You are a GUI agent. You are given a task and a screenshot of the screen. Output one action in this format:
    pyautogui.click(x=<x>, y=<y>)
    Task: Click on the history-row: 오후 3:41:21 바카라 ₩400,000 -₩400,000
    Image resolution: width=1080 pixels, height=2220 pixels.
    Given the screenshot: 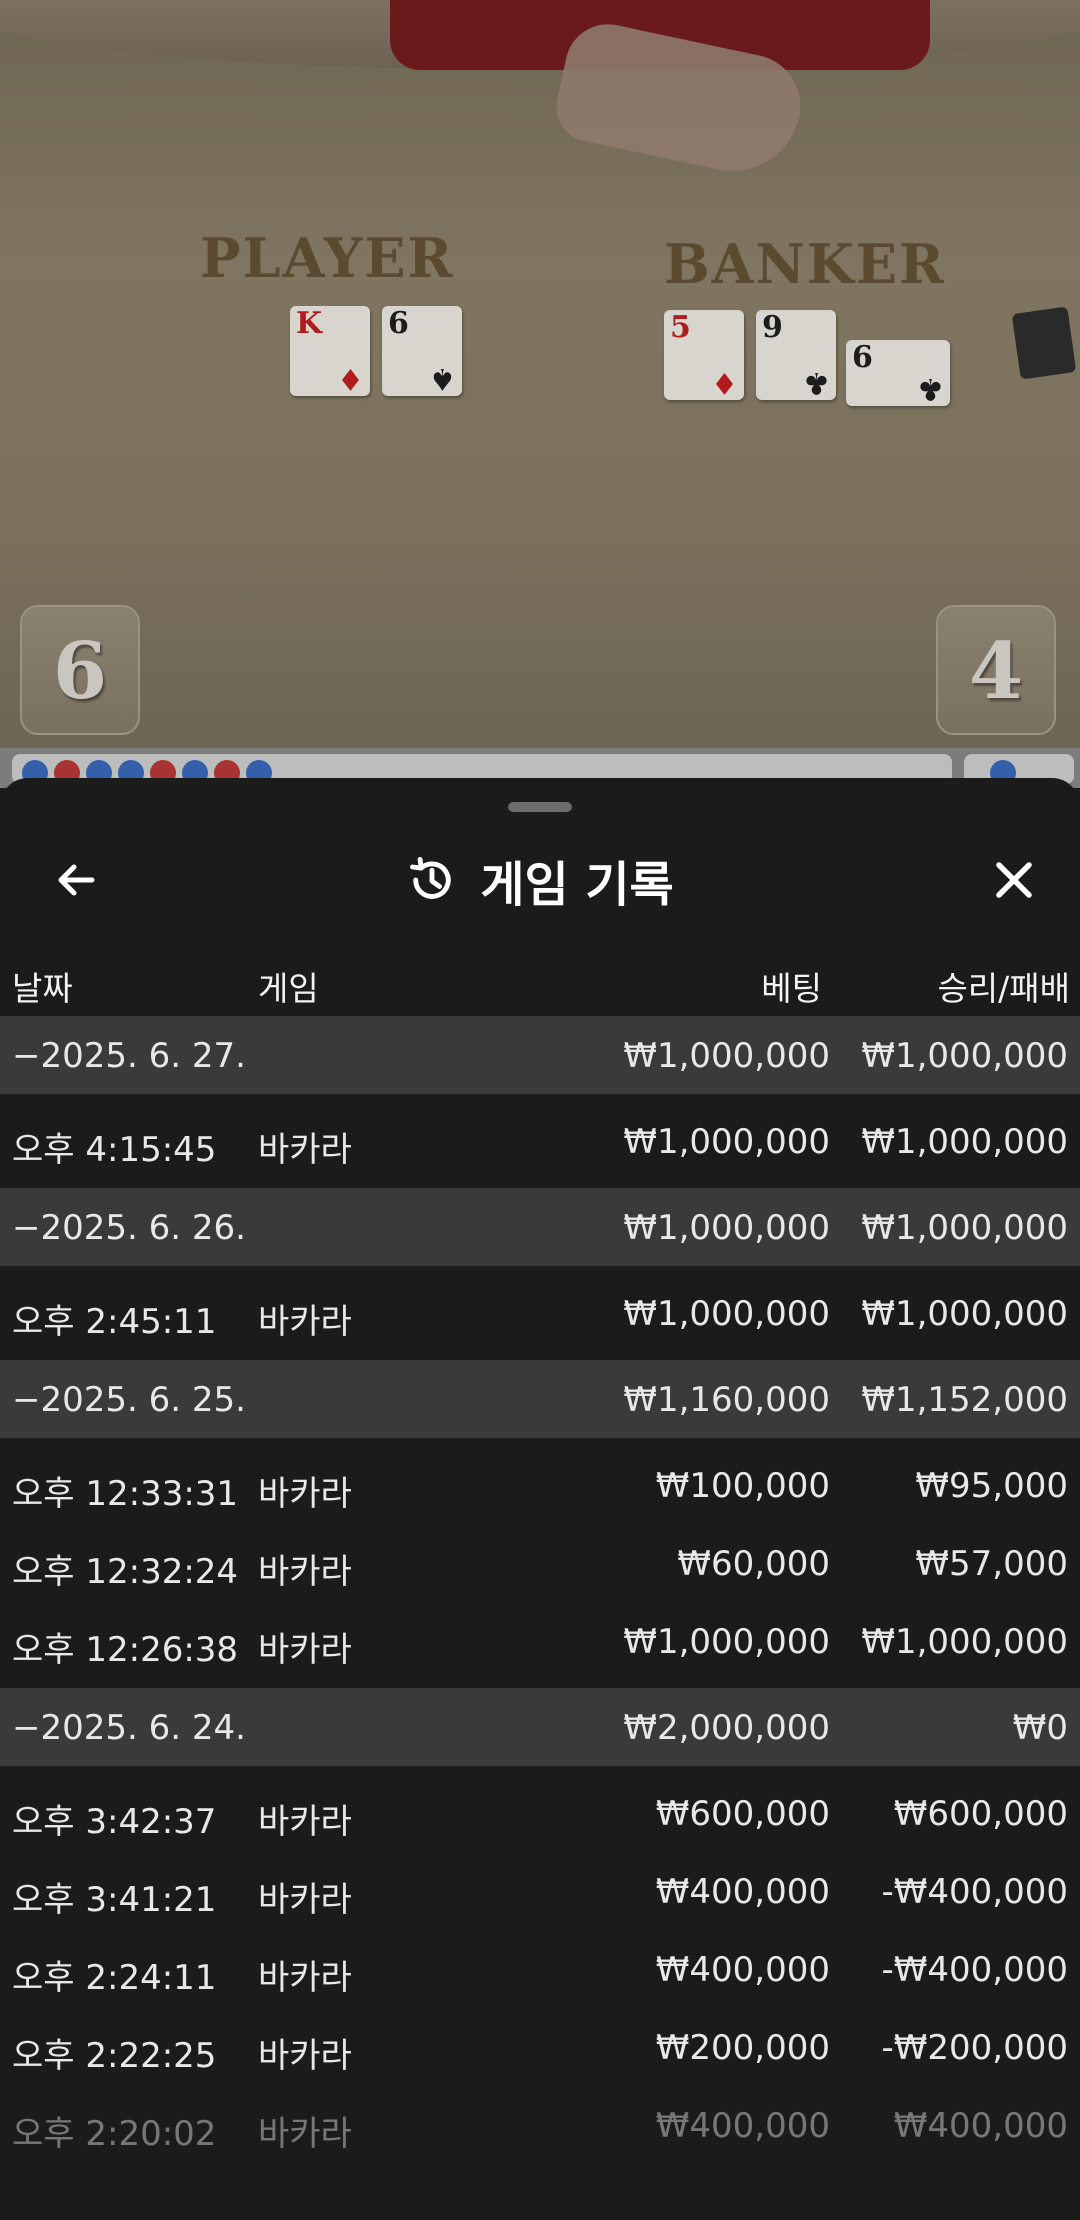 What is the action you would take?
    pyautogui.click(x=540, y=1891)
    